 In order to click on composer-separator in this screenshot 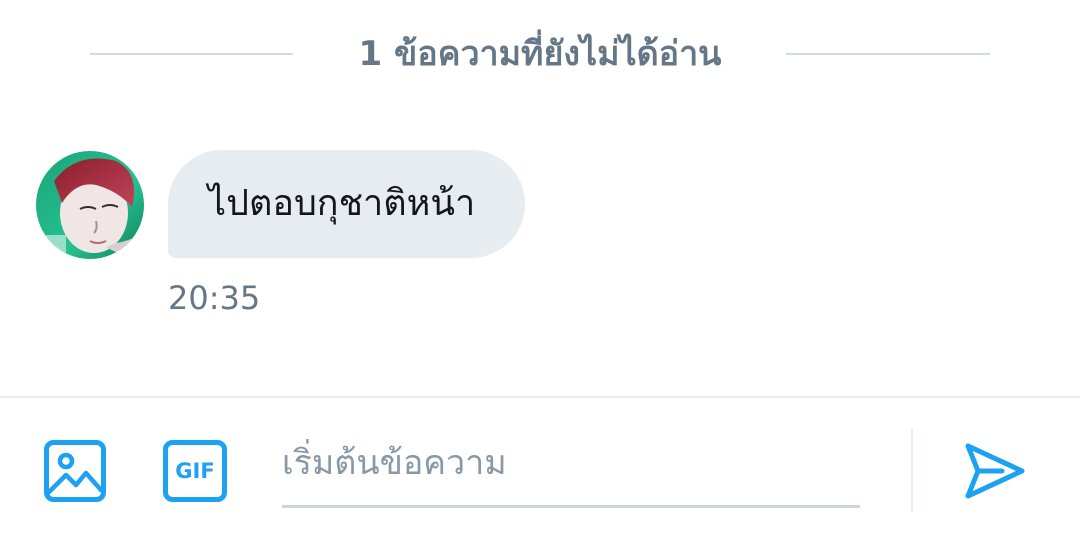, I will do `click(912, 470)`.